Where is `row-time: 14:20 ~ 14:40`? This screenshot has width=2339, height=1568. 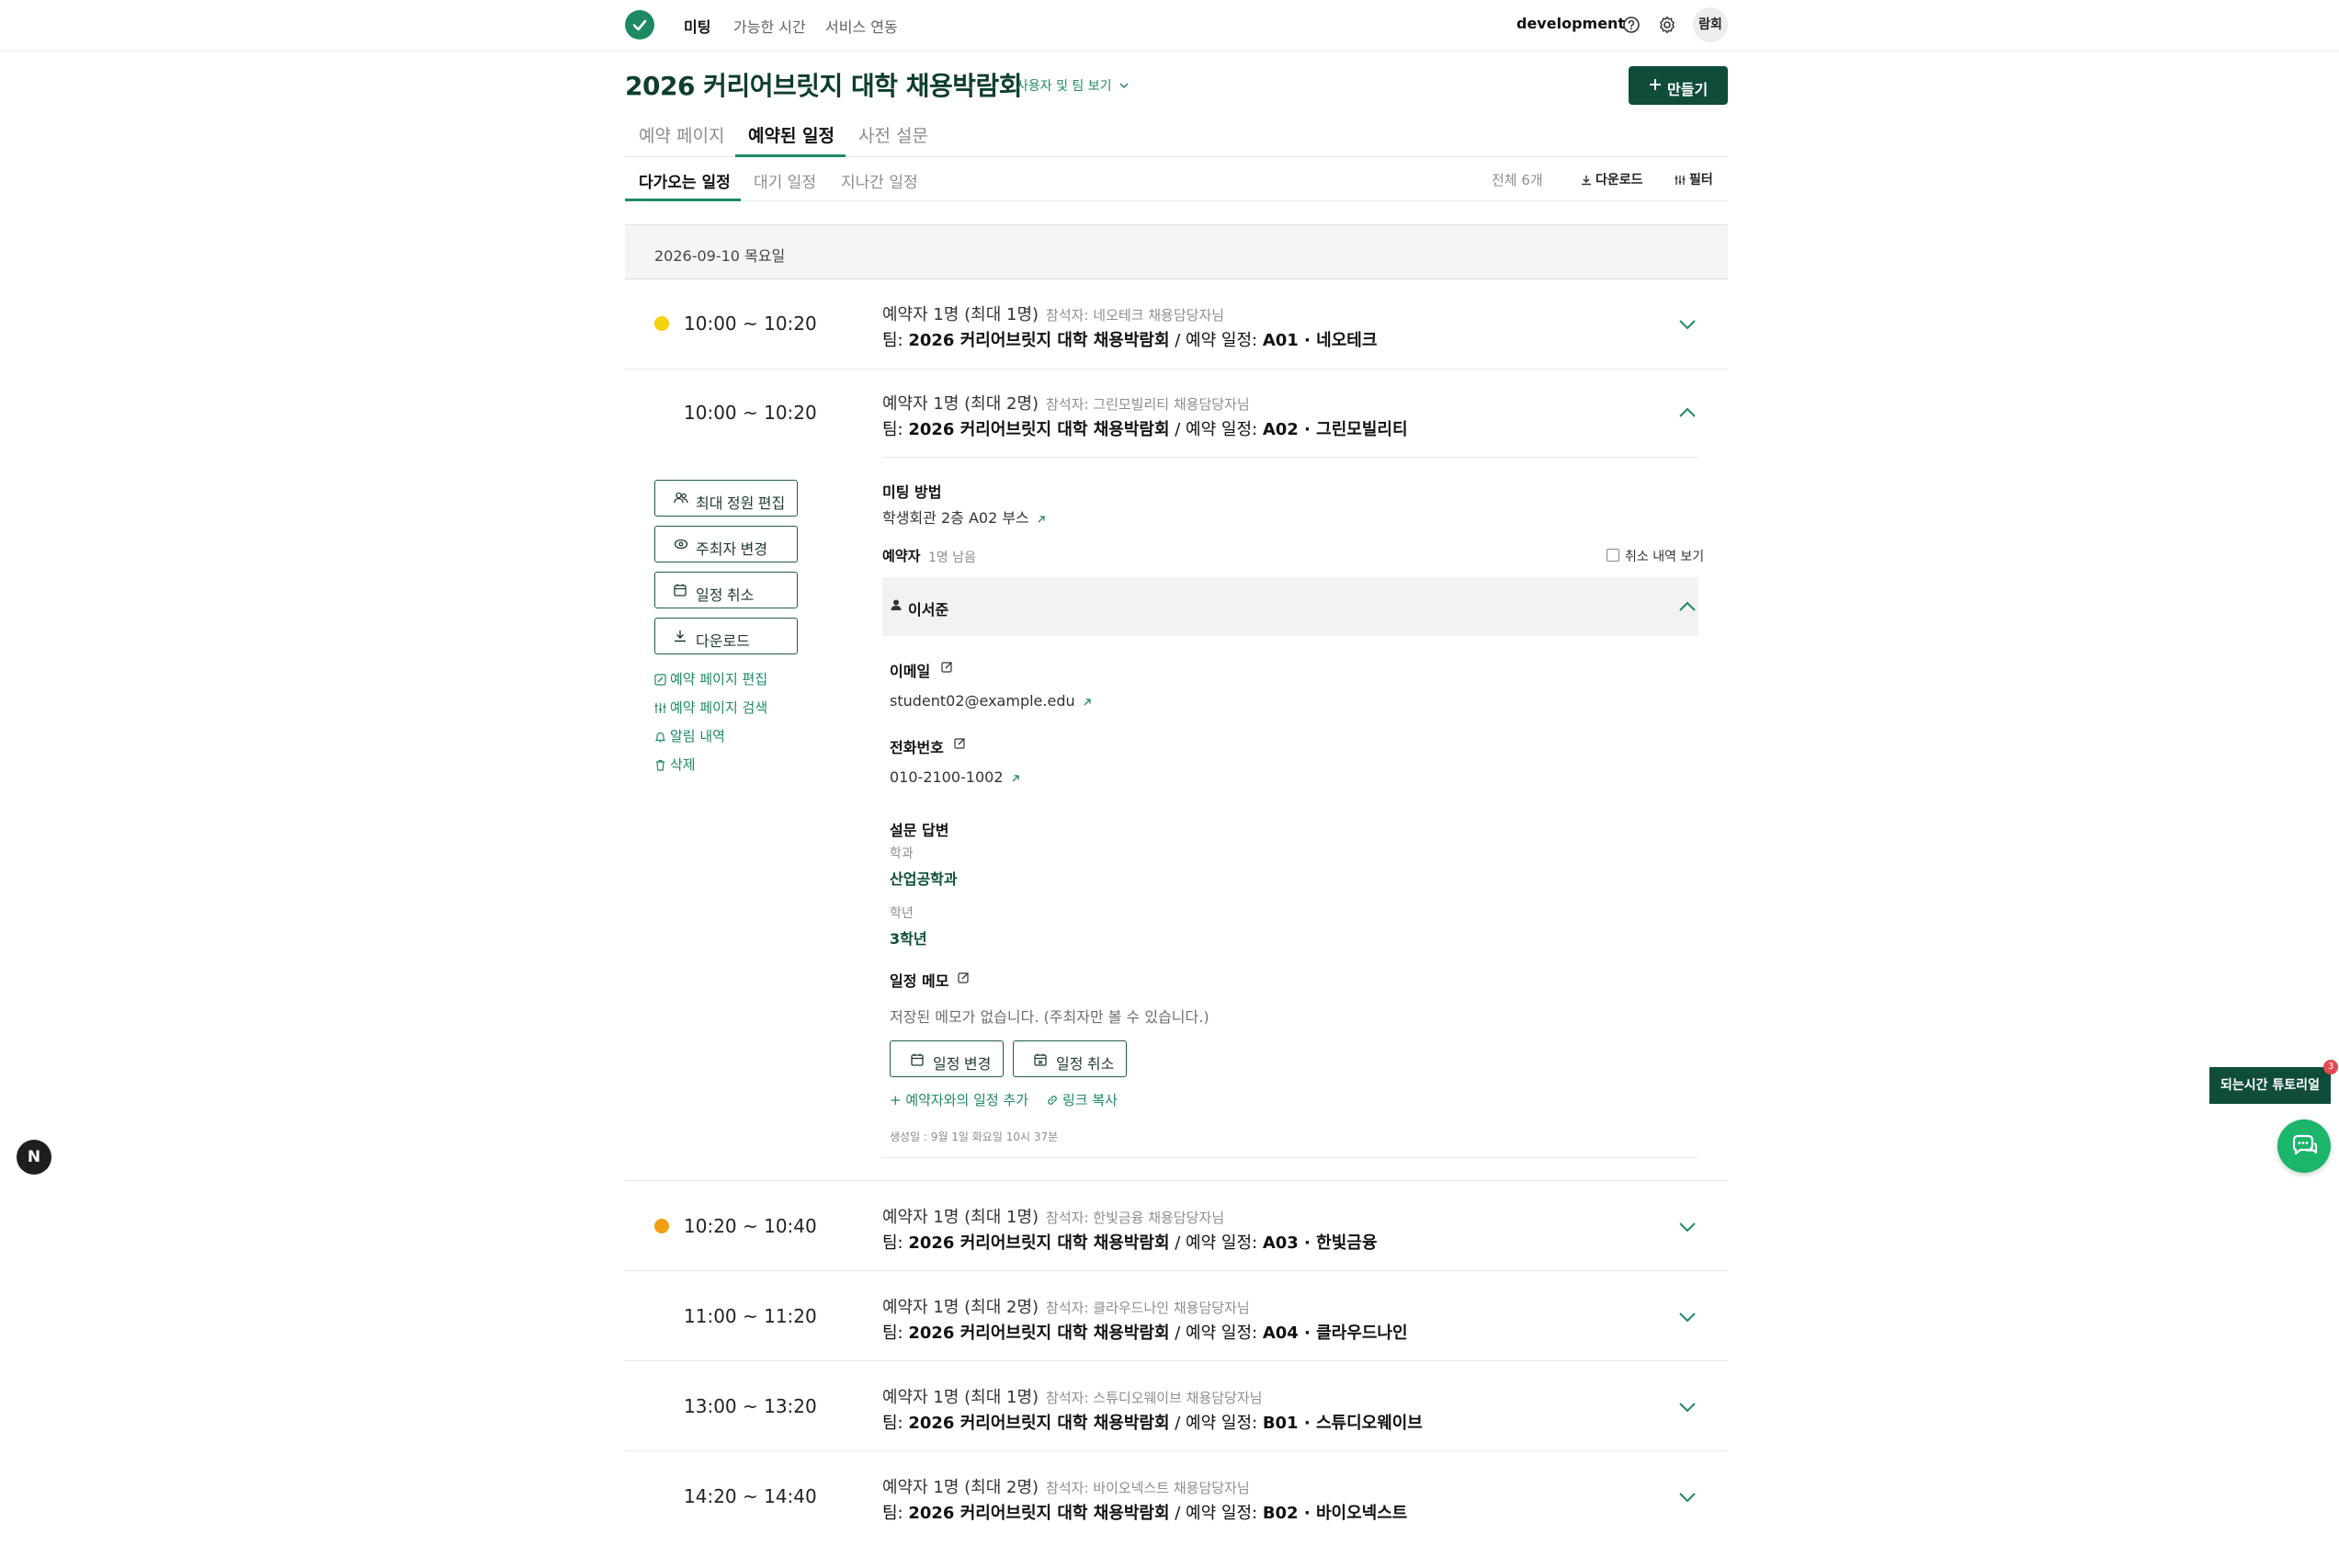 row-time: 14:20 ~ 14:40 is located at coordinates (750, 1496).